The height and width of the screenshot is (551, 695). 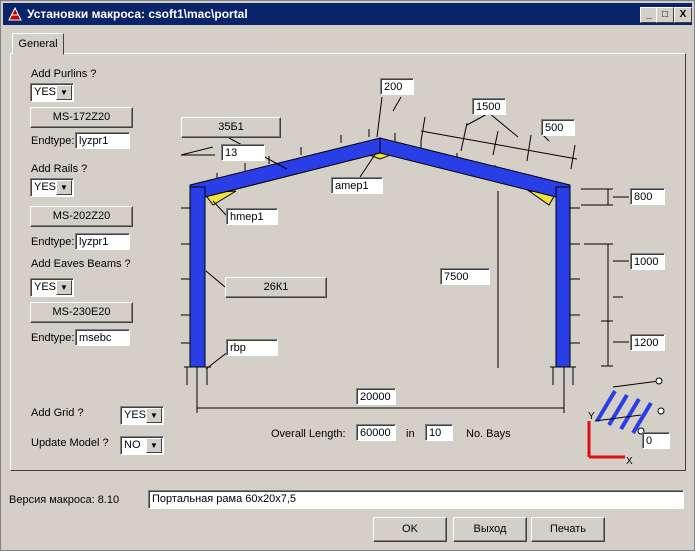 What do you see at coordinates (252, 347) in the screenshot?
I see `base-field: rbp` at bounding box center [252, 347].